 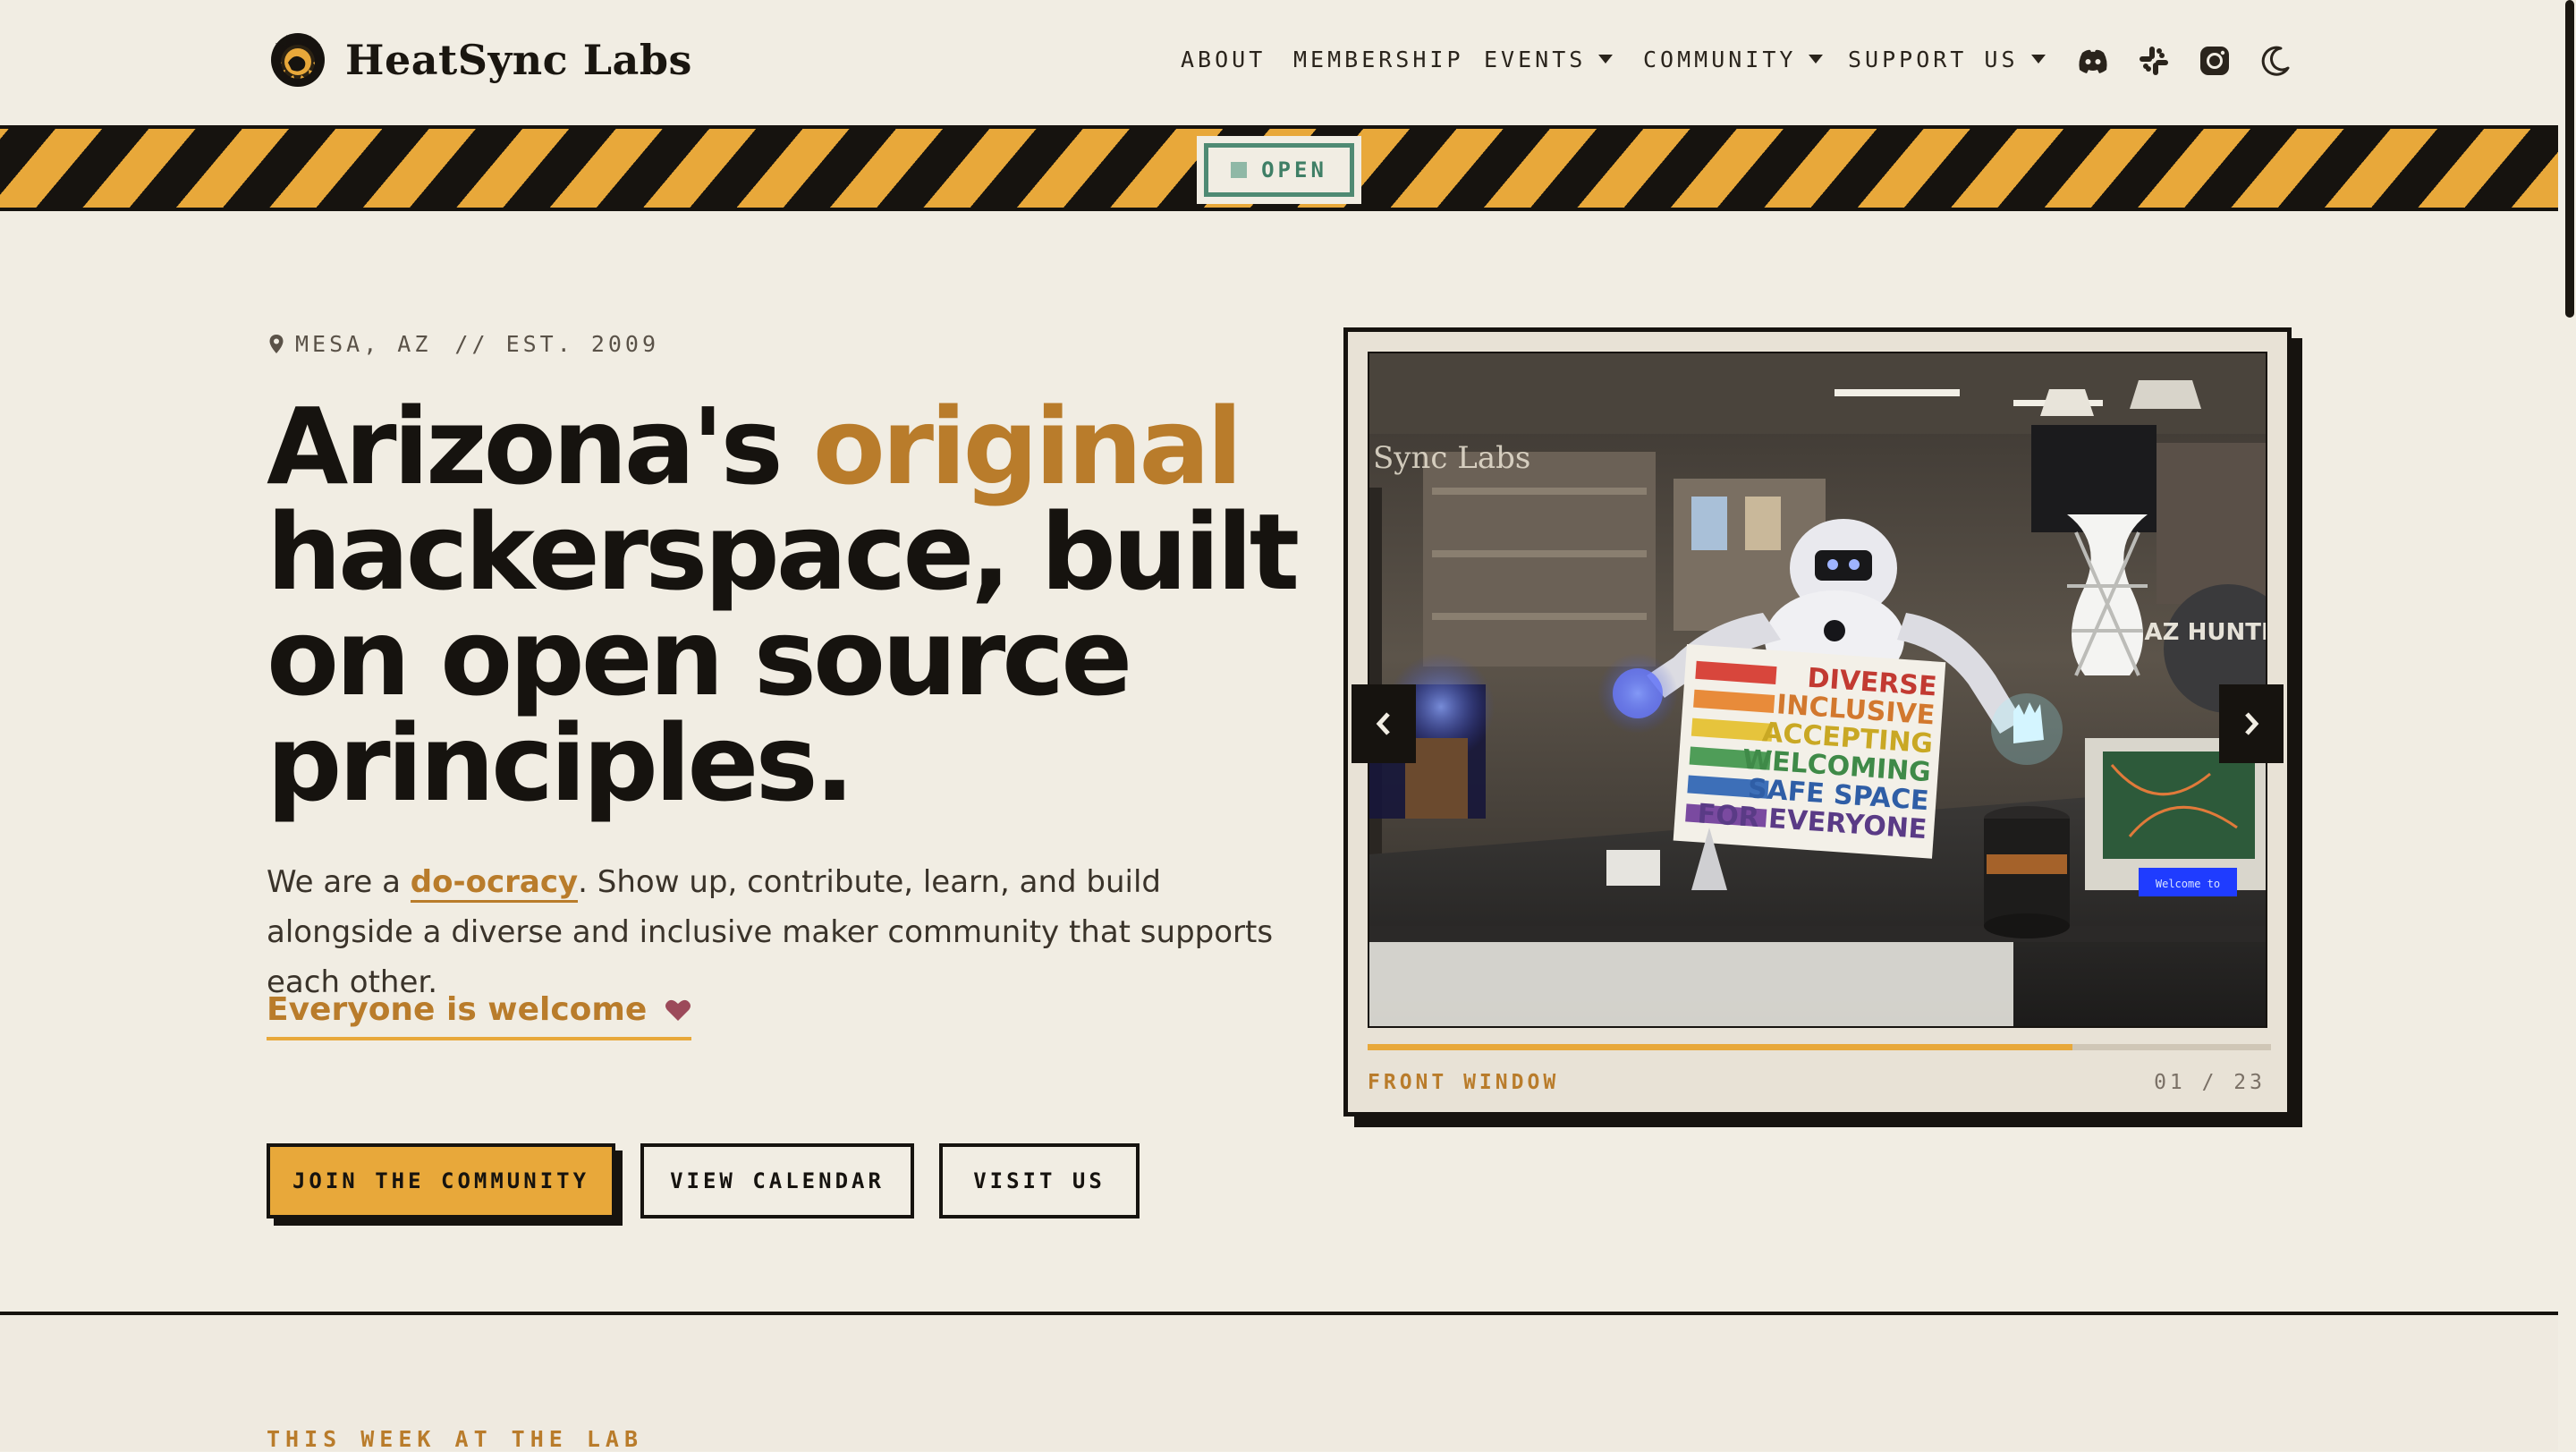 I want to click on status-square-icon, so click(x=1239, y=170).